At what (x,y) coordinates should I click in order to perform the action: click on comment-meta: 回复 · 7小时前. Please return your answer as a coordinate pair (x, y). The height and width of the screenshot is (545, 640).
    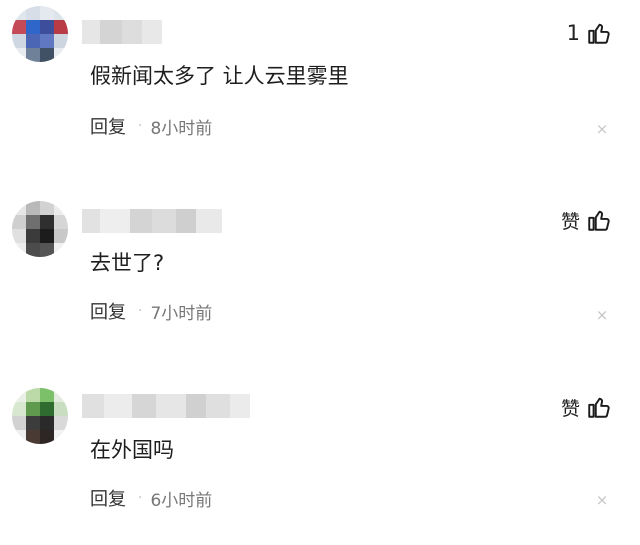
    Looking at the image, I should click on (151, 311).